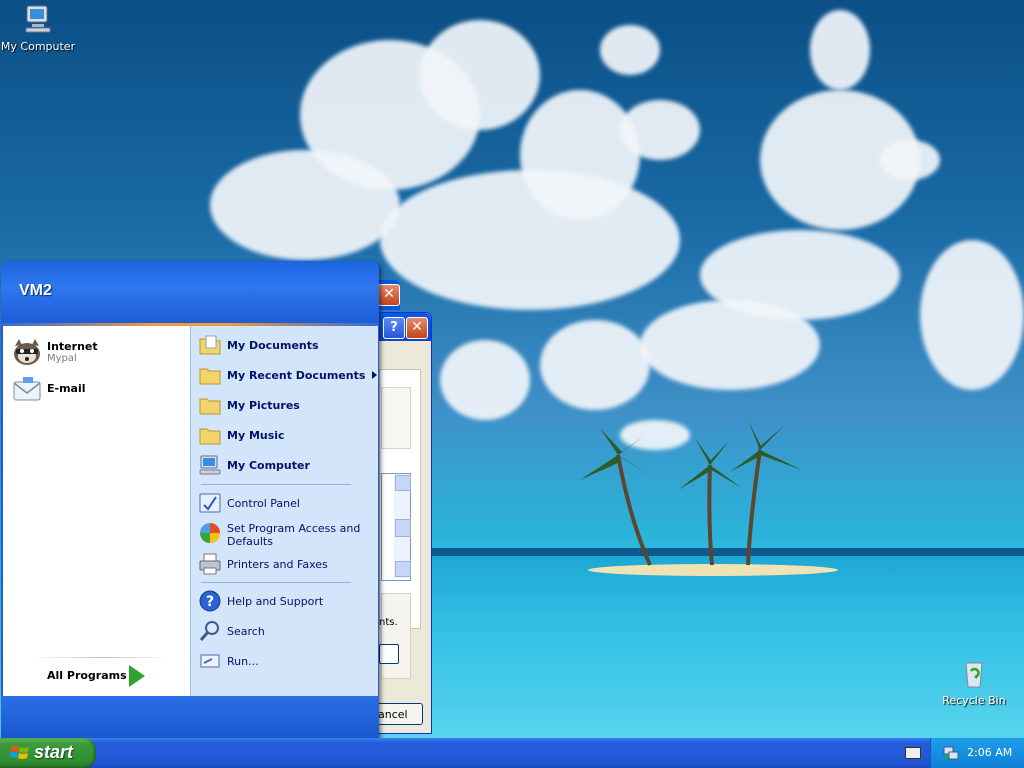  What do you see at coordinates (38, 46) in the screenshot?
I see `desktop-icon-label: My Computer` at bounding box center [38, 46].